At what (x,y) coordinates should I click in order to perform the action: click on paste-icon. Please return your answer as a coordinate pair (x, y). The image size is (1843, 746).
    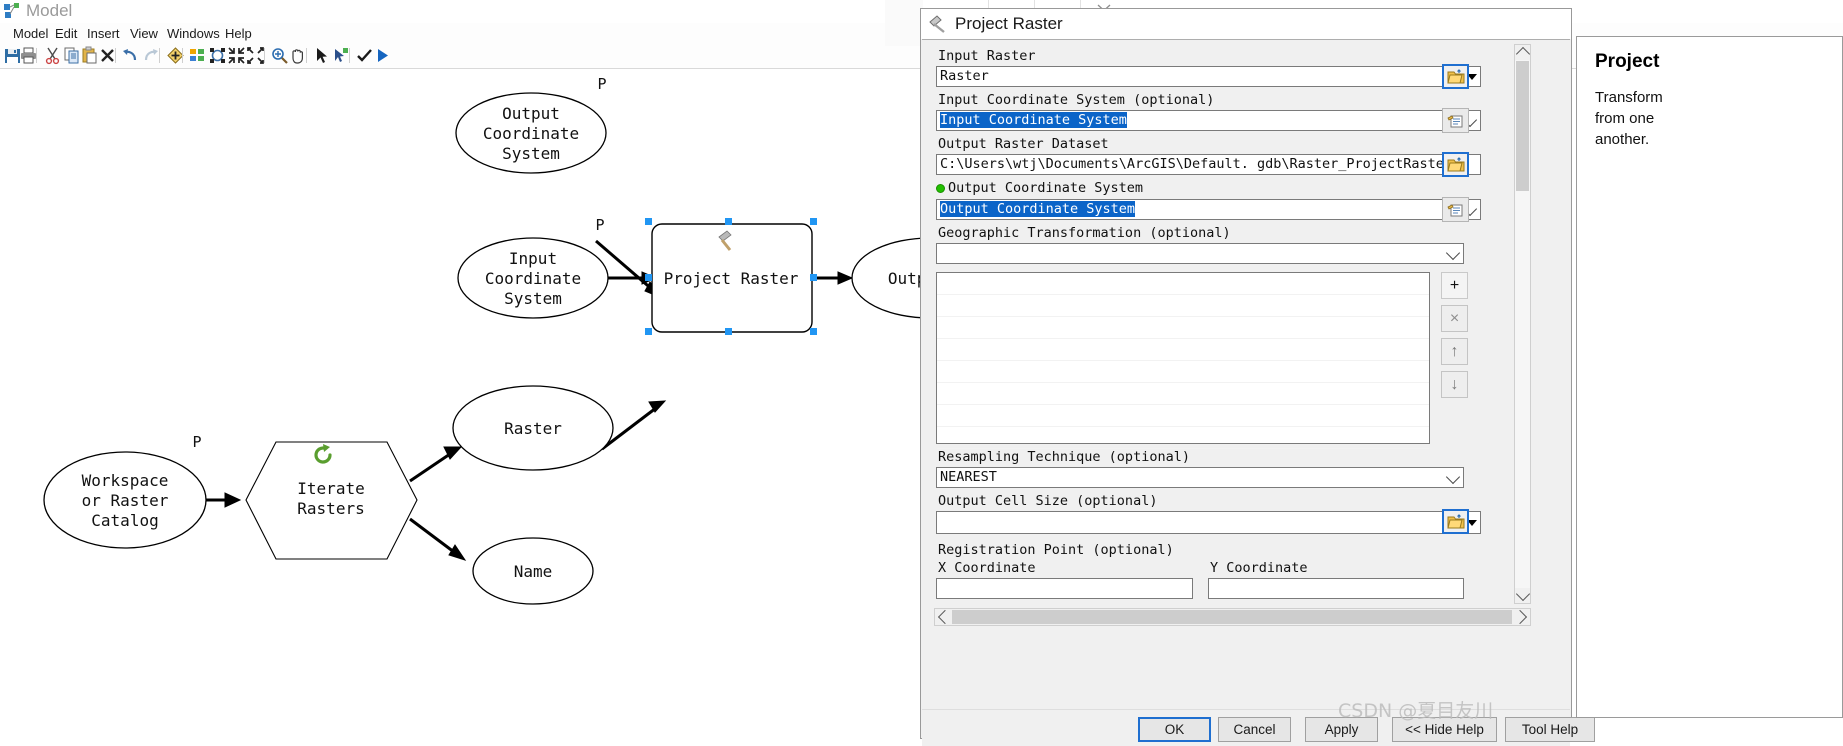
    Looking at the image, I should click on (89, 55).